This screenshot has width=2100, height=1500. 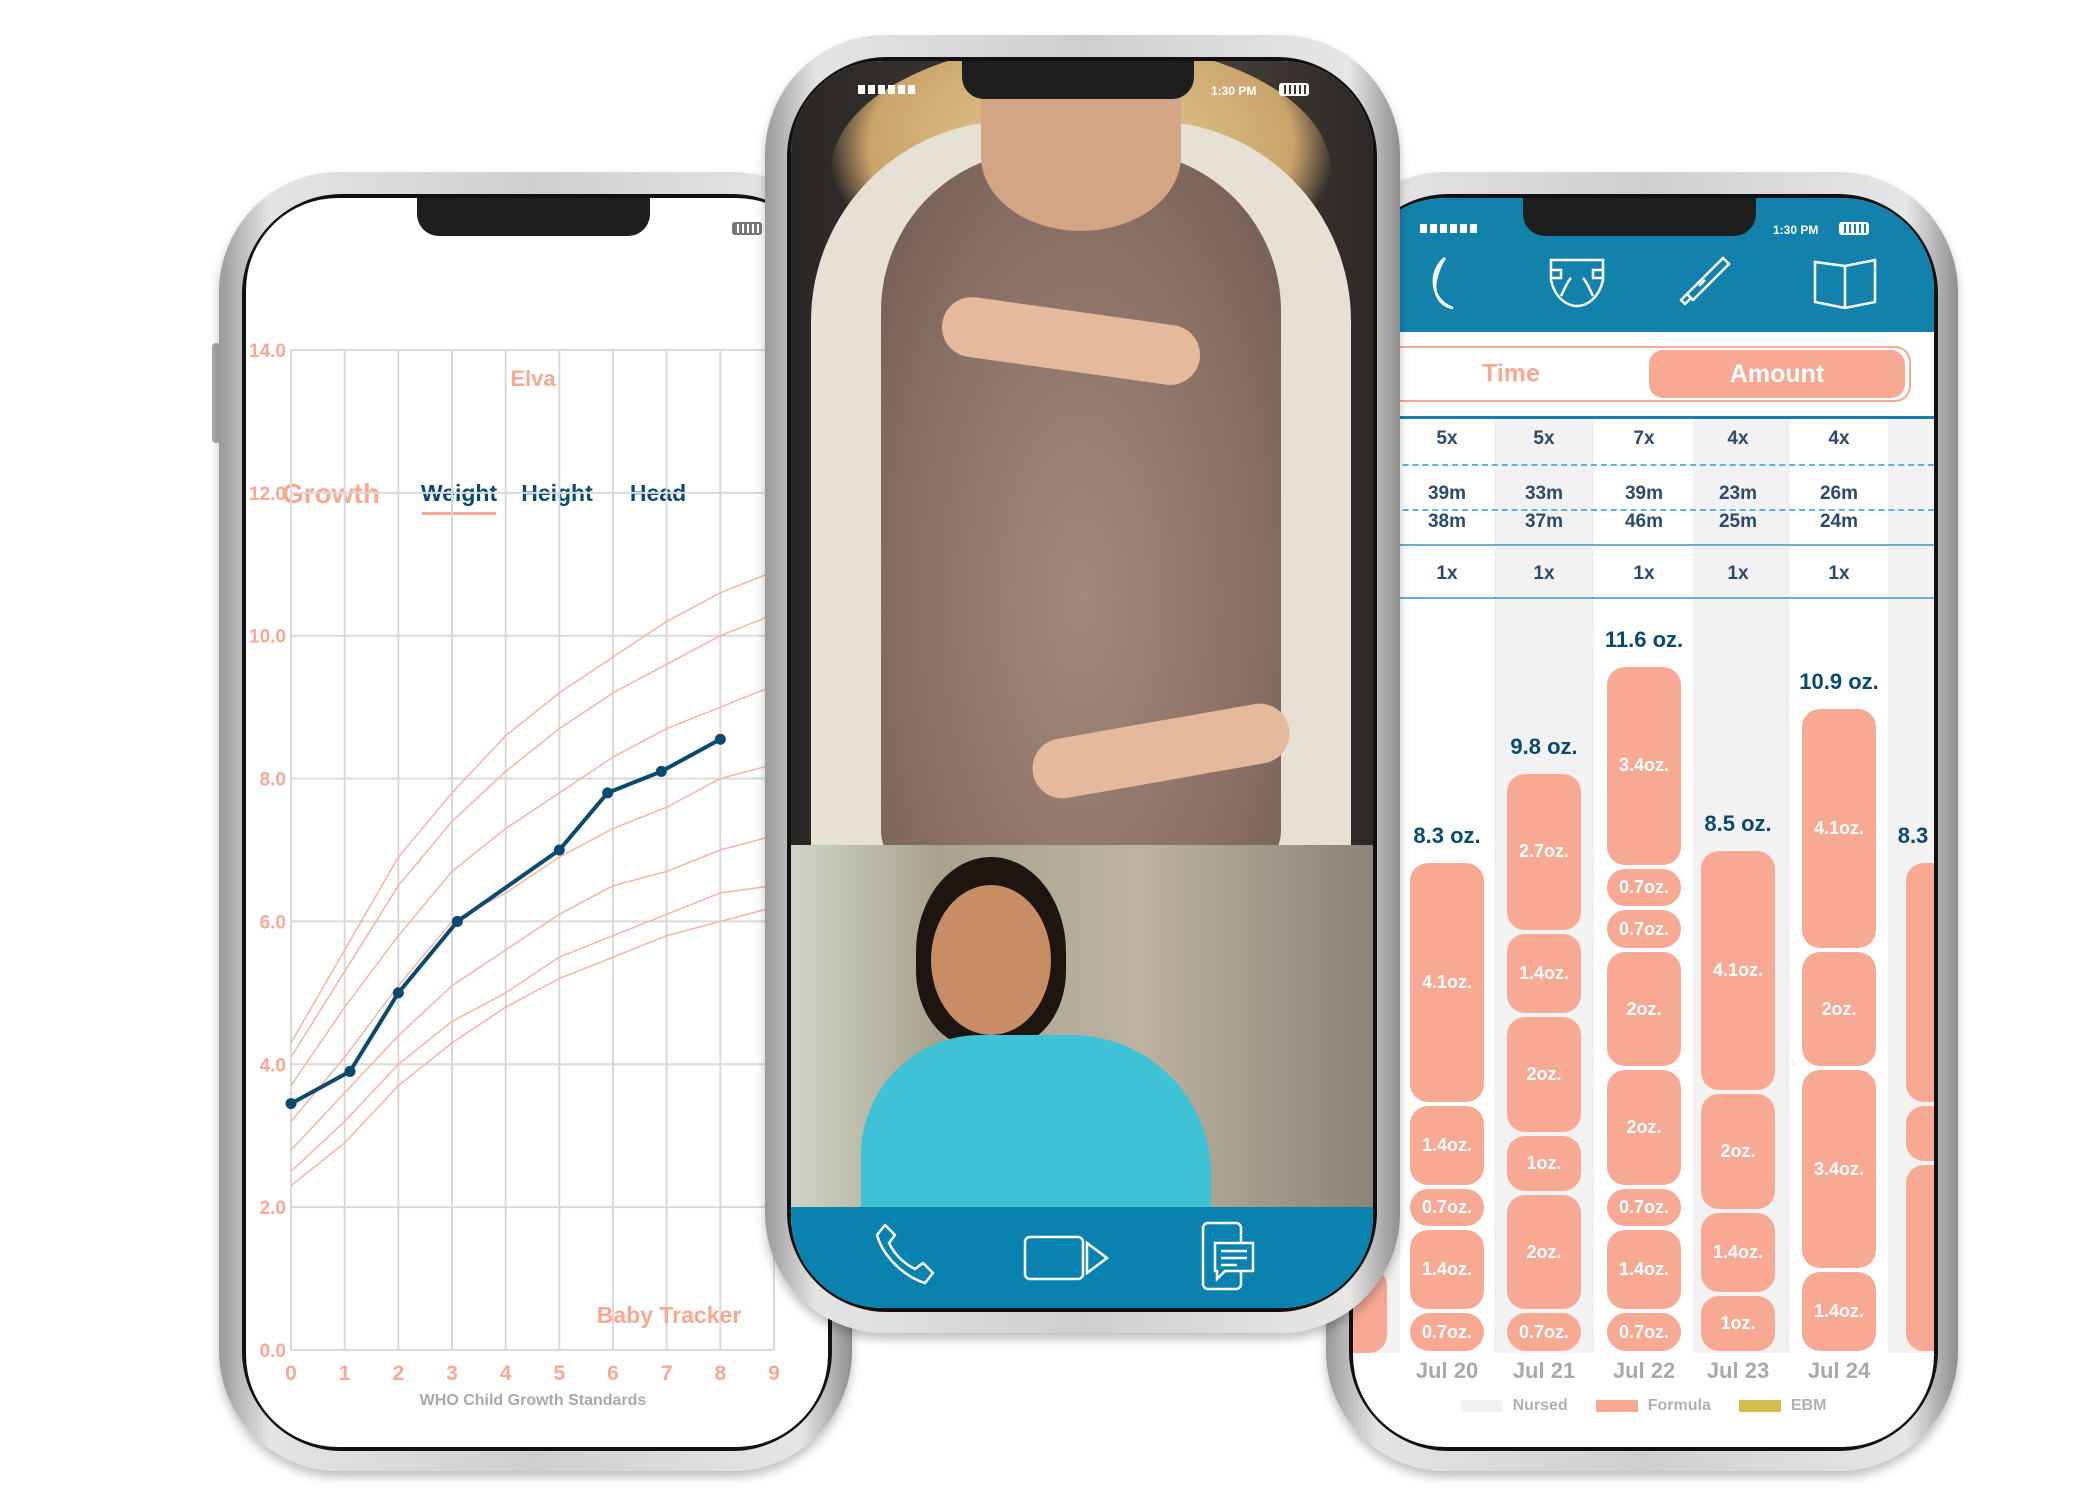 What do you see at coordinates (267, 351) in the screenshot?
I see `y-tick-label: 14.0` at bounding box center [267, 351].